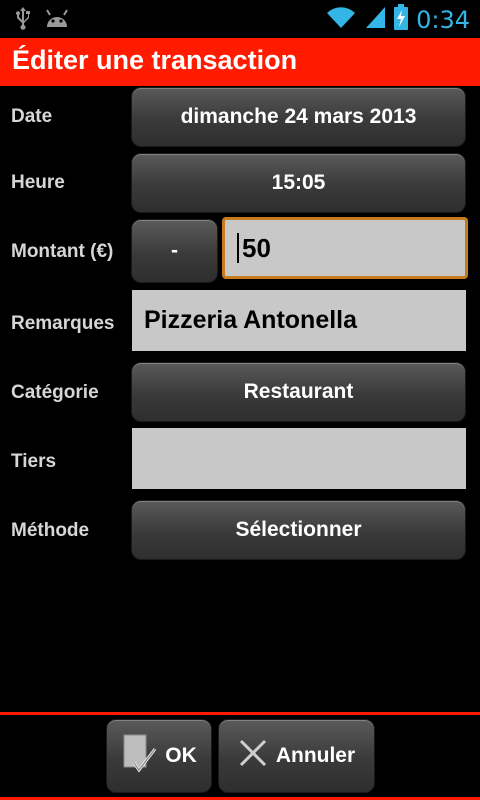  Describe the element at coordinates (159, 756) in the screenshot. I see `ok-button: OK` at that location.